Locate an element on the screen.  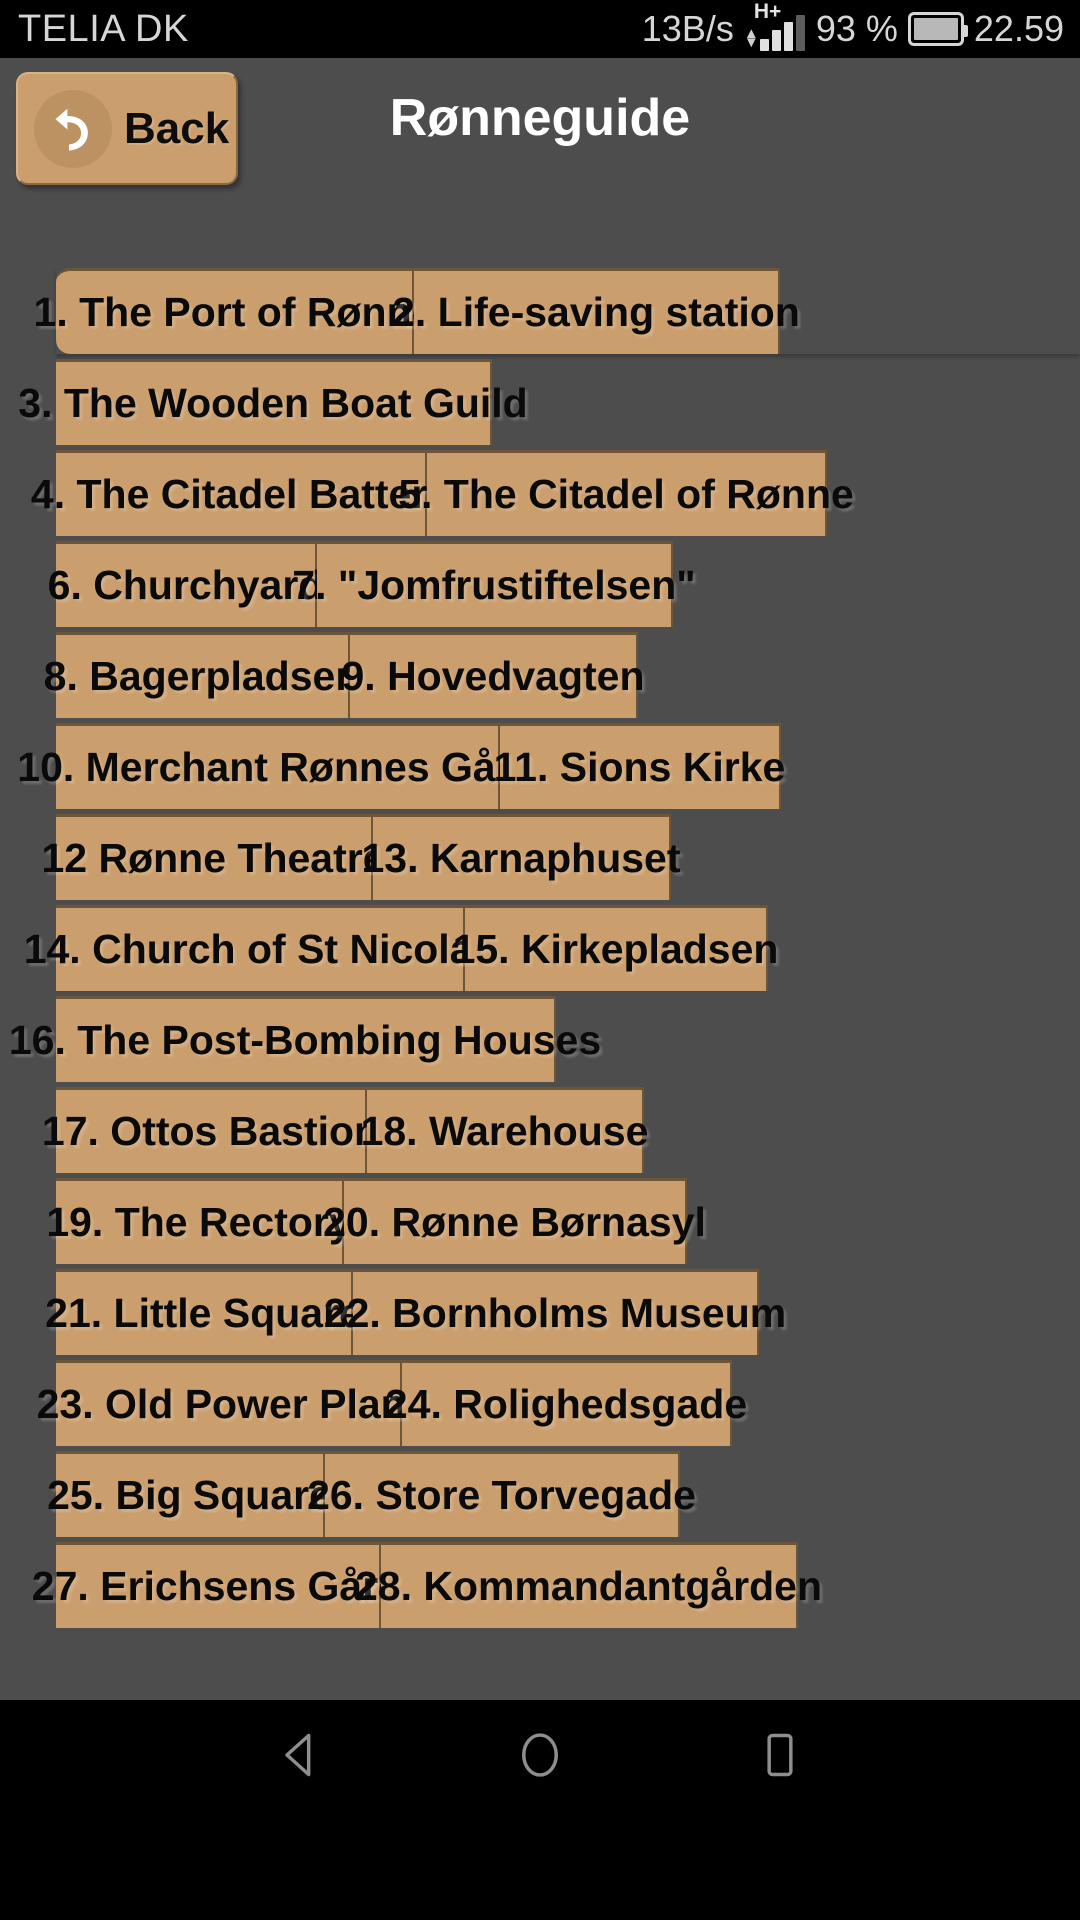
guide-row: 25. Big Square 26. Store Torvegade is located at coordinates (563, 1494).